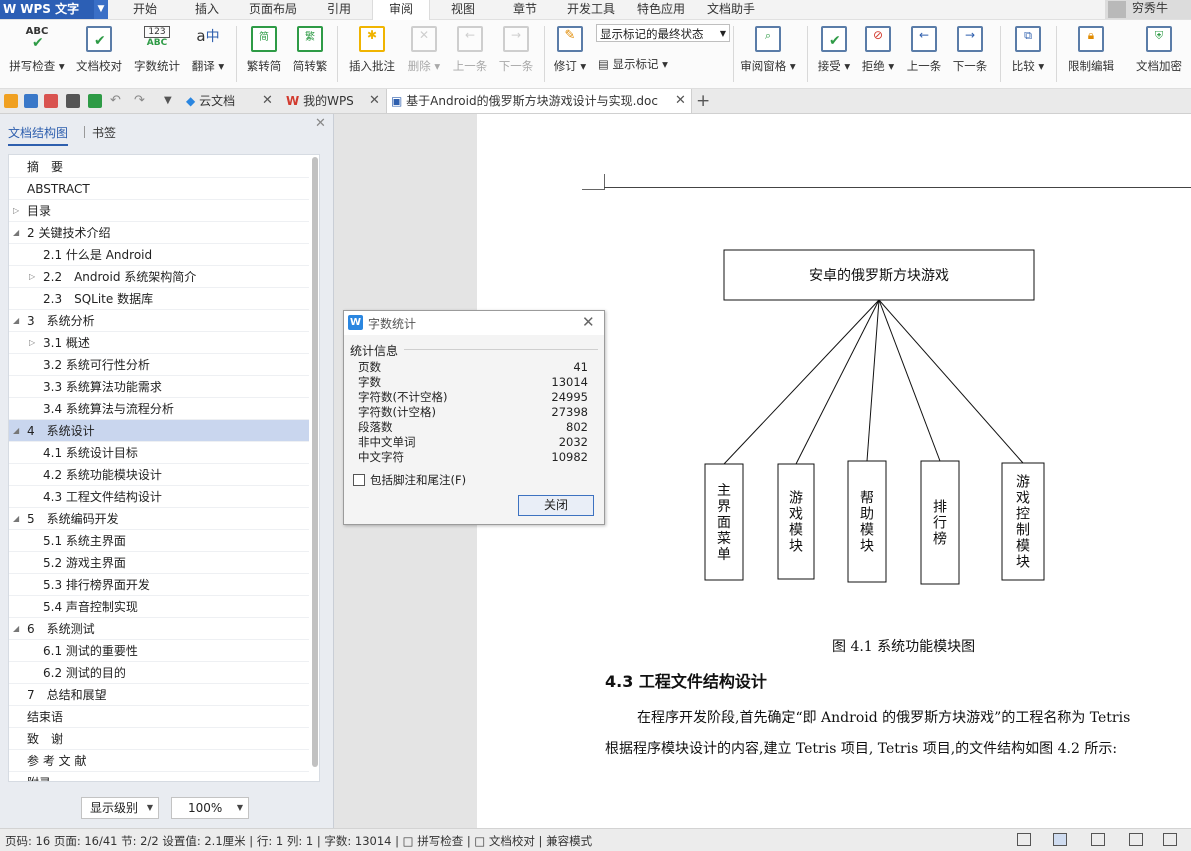 The image size is (1191, 851). I want to click on reading-mode-icon, so click(1170, 839).